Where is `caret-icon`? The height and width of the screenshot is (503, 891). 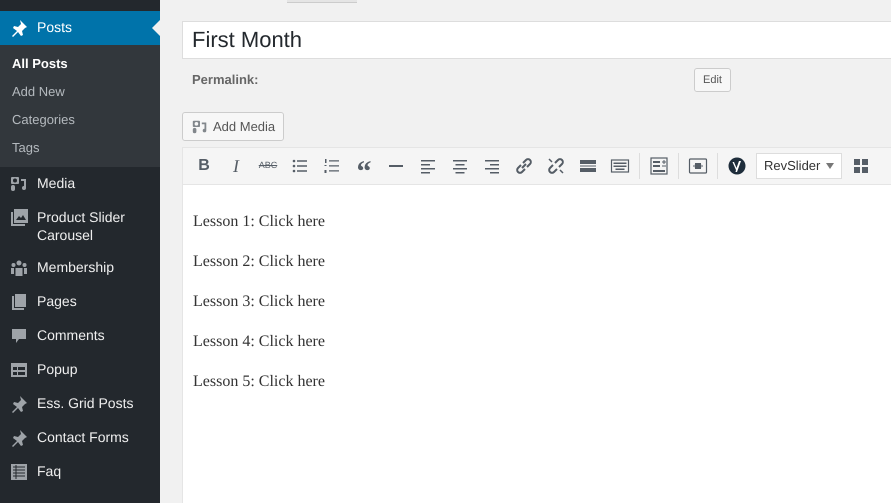
caret-icon is located at coordinates (830, 166).